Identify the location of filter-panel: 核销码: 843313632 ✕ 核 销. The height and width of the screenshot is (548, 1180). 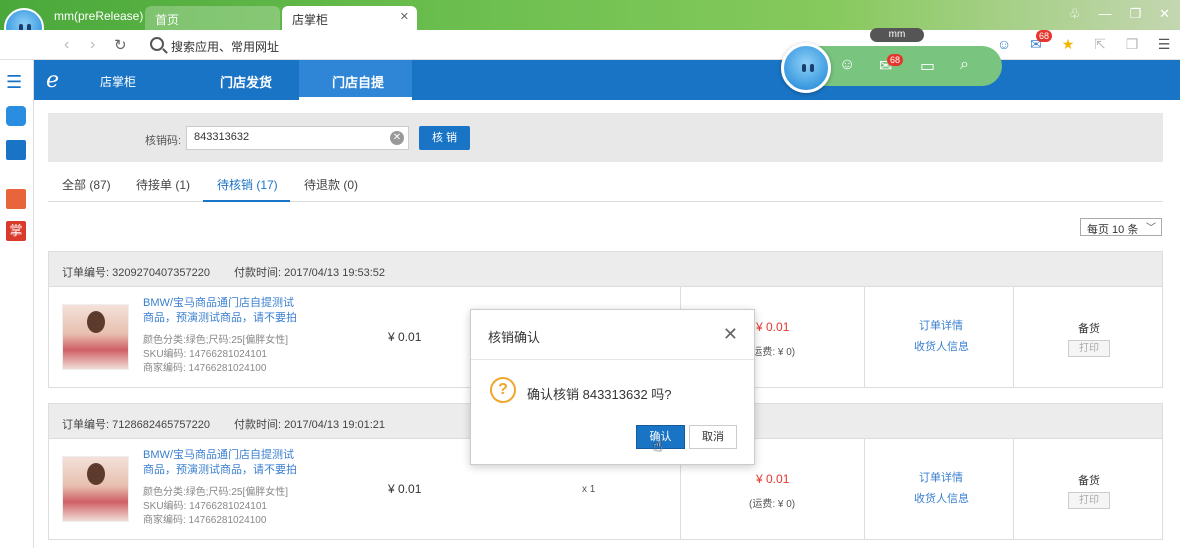
(605, 137).